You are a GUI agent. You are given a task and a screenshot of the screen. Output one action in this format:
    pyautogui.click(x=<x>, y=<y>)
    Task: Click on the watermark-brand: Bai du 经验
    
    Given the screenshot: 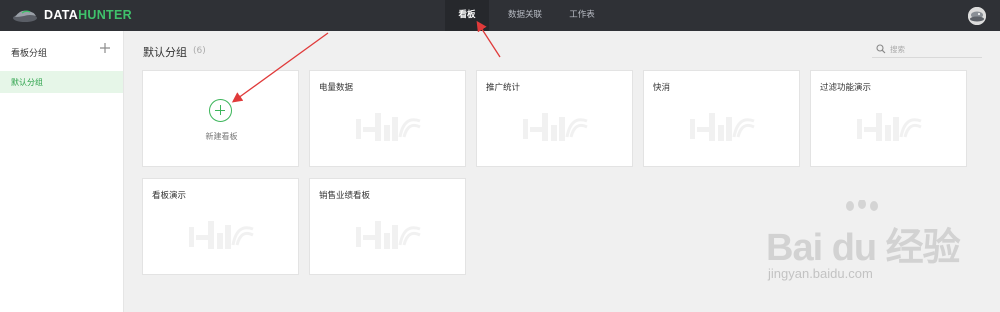 What is the action you would take?
    pyautogui.click(x=863, y=248)
    